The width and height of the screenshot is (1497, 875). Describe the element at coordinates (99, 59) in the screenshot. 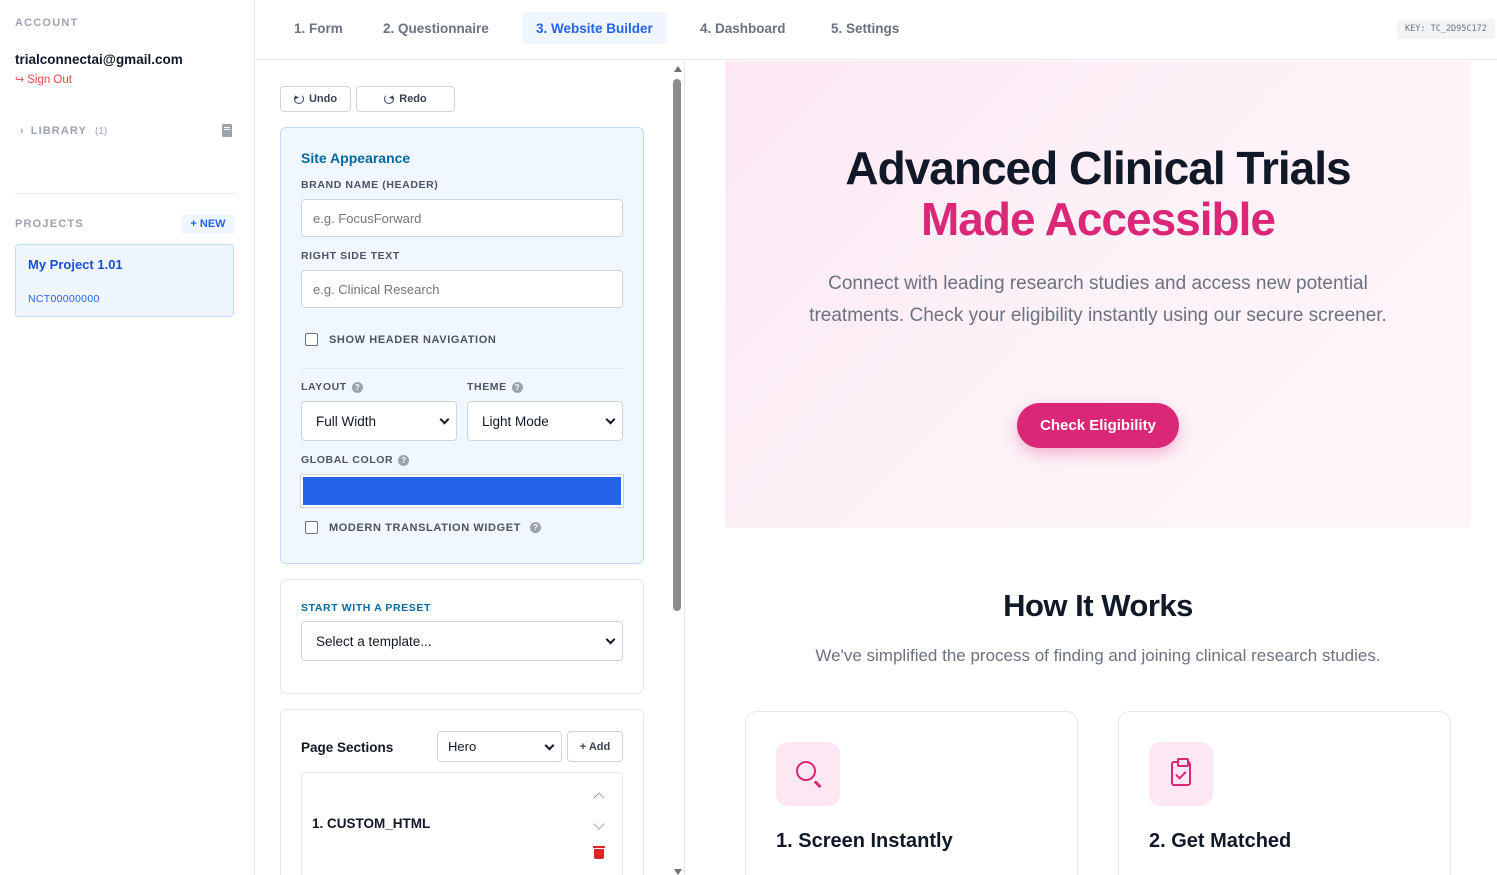

I see `account-email: trialconnectai@gmail.com` at that location.